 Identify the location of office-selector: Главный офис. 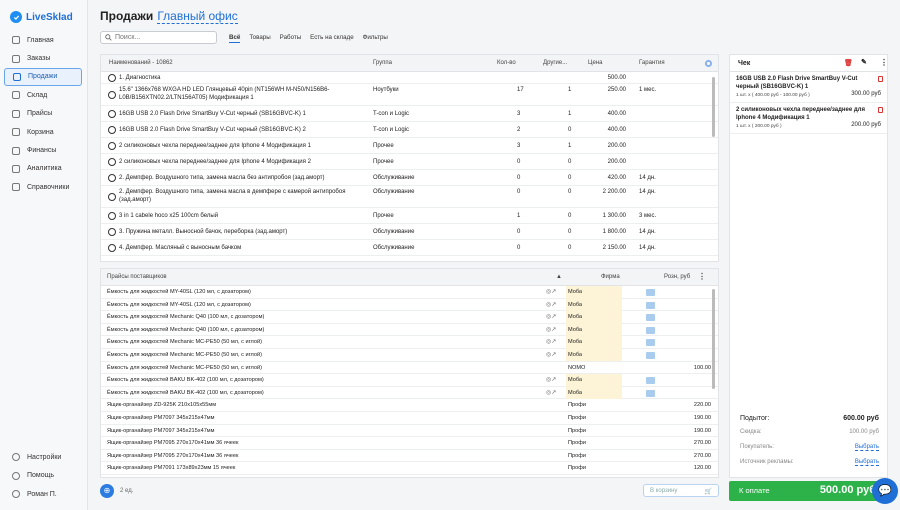
(197, 16).